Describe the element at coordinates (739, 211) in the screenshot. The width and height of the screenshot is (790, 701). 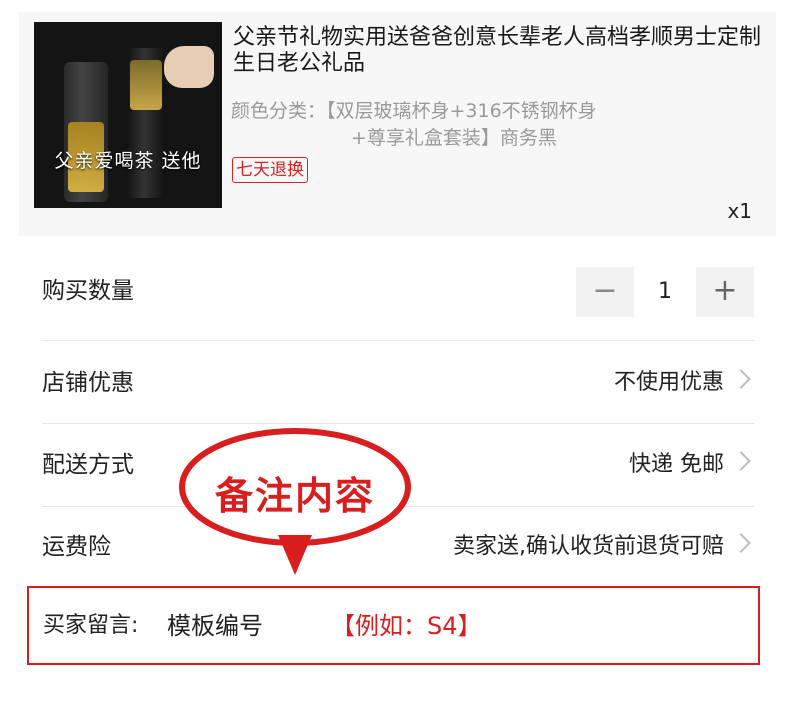
I see `item-quantity: x1` at that location.